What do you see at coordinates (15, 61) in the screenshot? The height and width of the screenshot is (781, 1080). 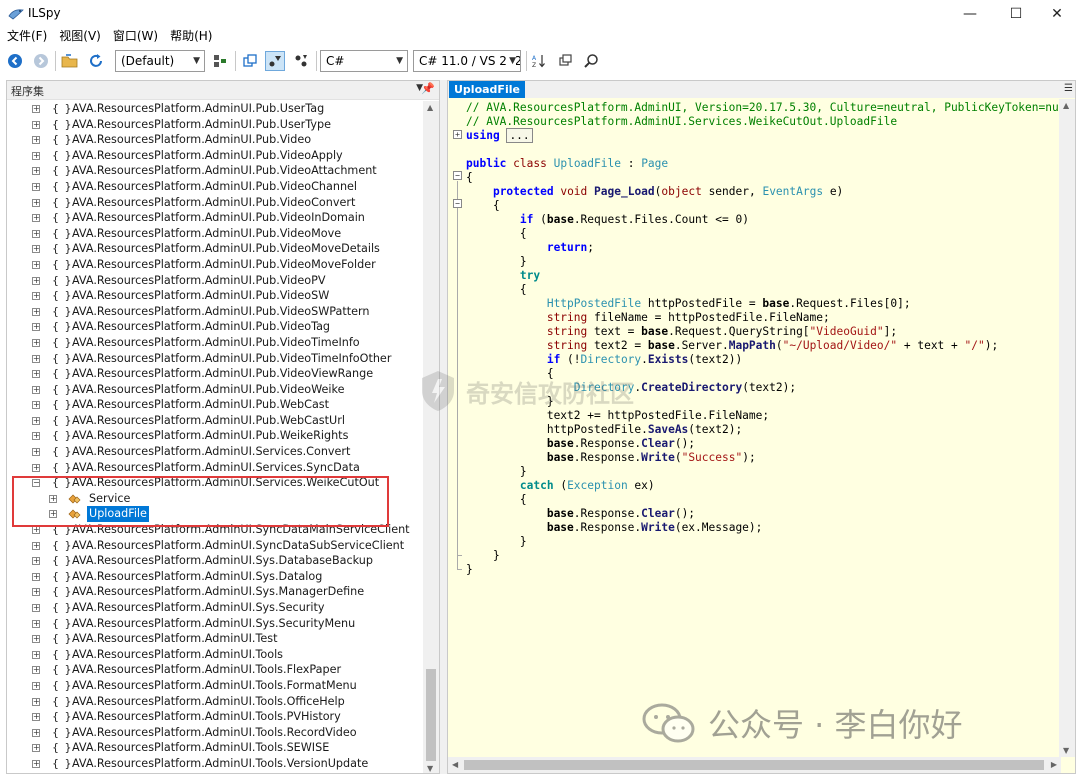 I see `back-icon` at bounding box center [15, 61].